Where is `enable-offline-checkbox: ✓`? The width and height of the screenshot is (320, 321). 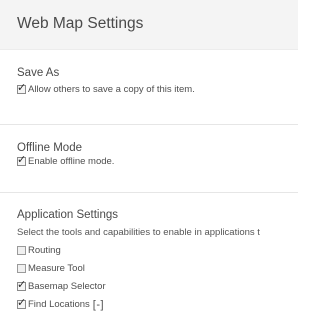 enable-offline-checkbox: ✓ is located at coordinates (22, 159).